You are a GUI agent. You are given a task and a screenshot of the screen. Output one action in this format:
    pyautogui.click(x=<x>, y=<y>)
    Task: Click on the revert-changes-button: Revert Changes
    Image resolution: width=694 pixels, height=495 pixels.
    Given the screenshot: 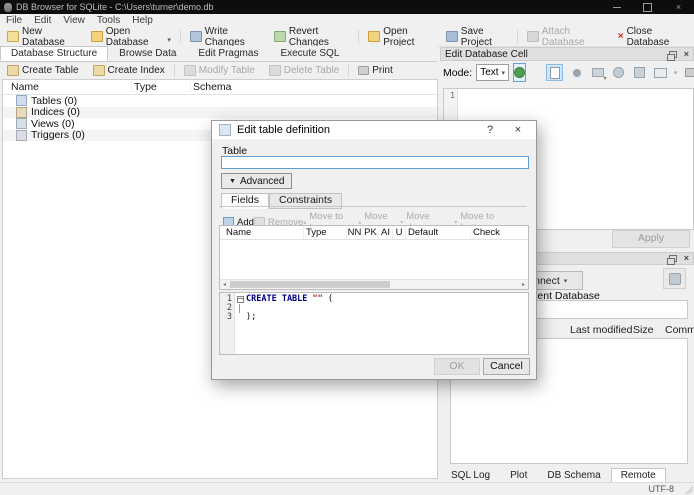 What is the action you would take?
    pyautogui.click(x=312, y=37)
    